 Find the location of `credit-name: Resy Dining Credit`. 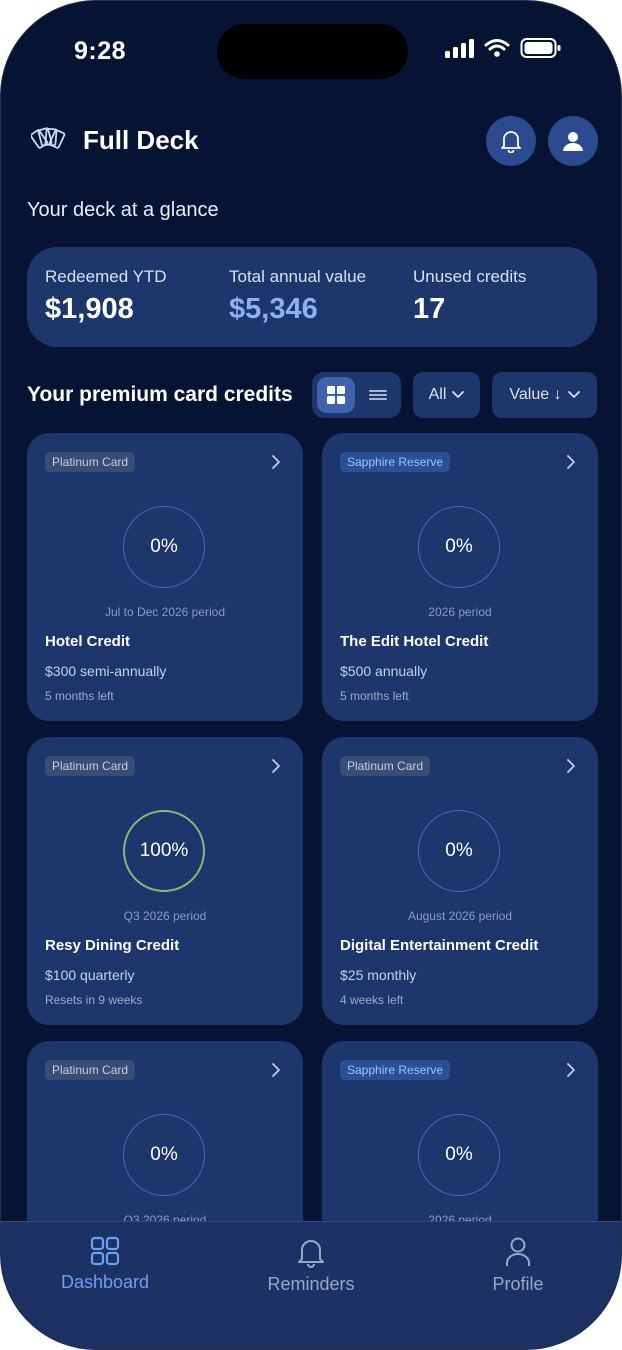

credit-name: Resy Dining Credit is located at coordinates (112, 945).